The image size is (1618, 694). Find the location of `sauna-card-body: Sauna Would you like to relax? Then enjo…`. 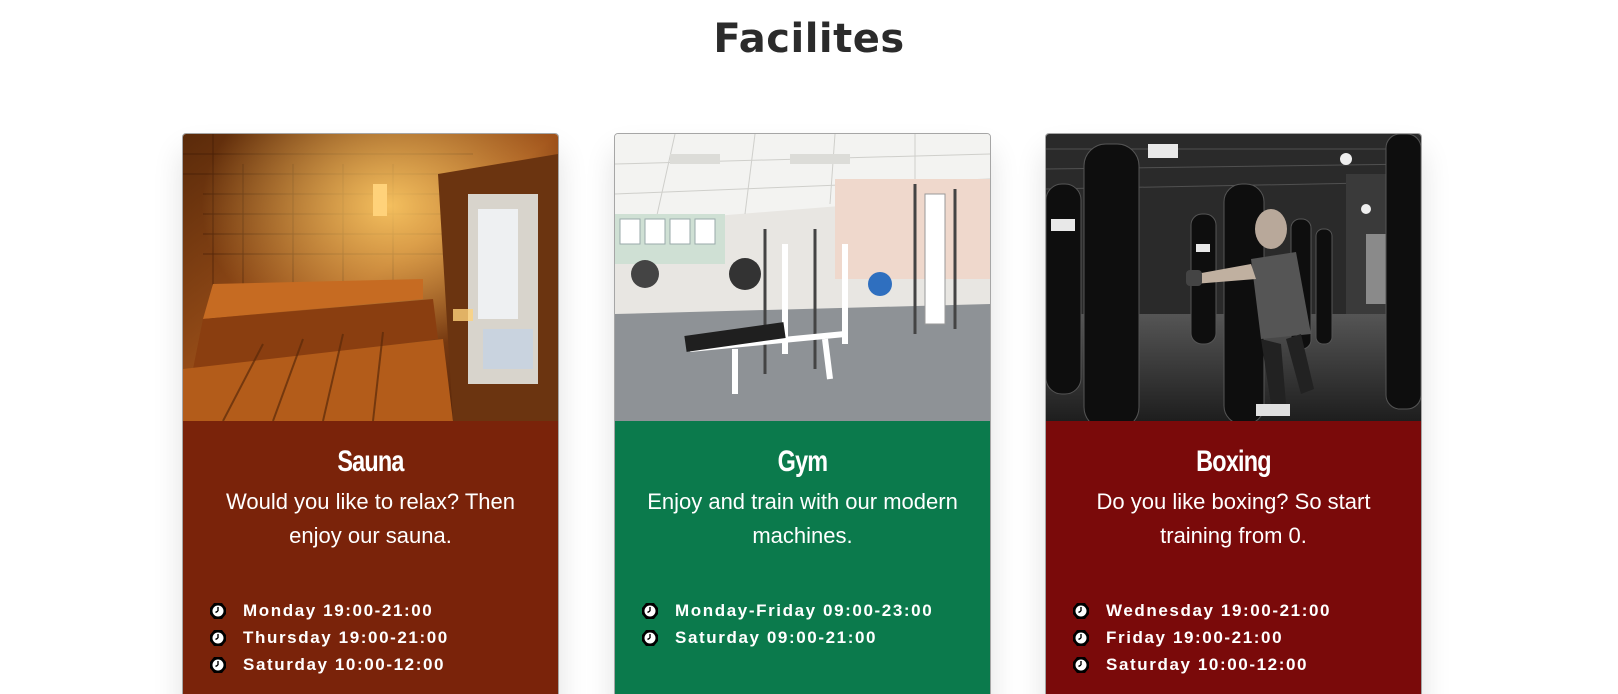

sauna-card-body: Sauna Would you like to relax? Then enjo… is located at coordinates (370, 557).